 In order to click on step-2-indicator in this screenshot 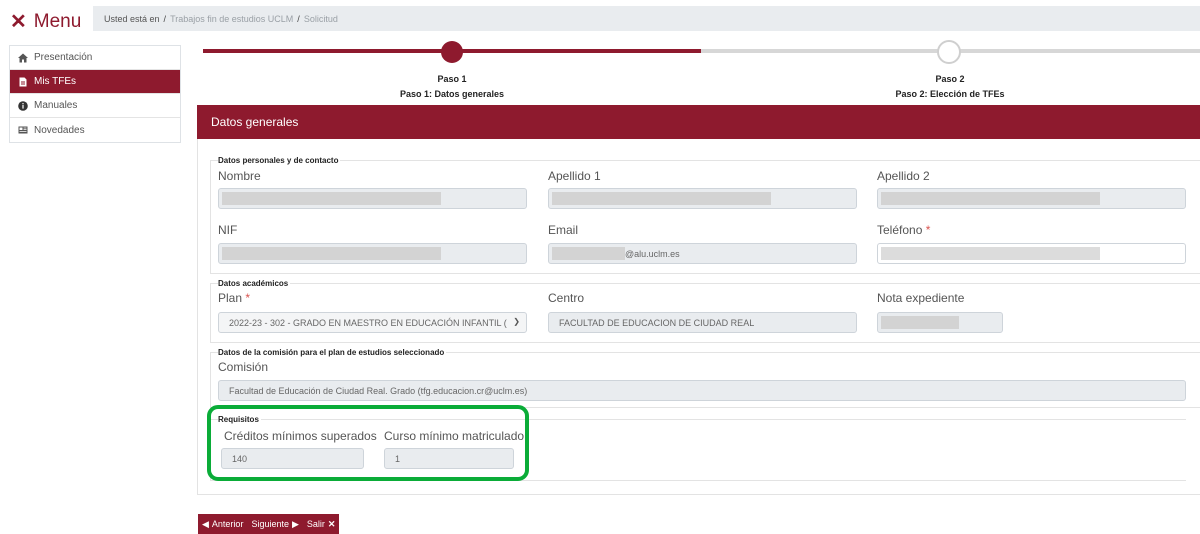, I will do `click(949, 52)`.